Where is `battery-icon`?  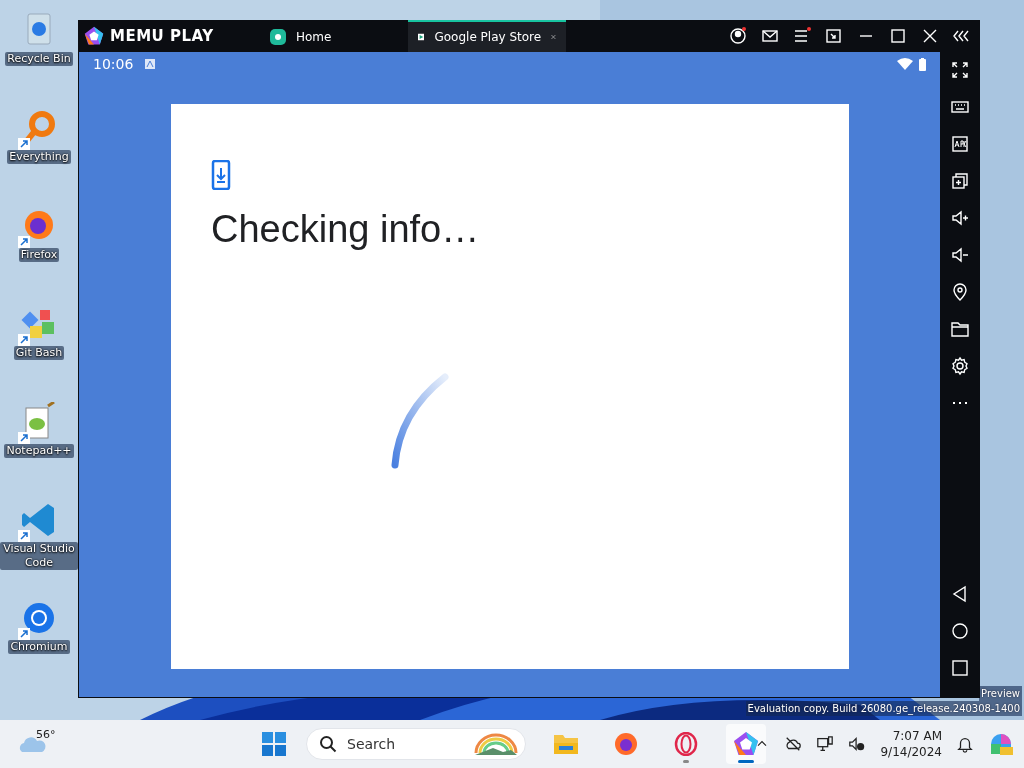 battery-icon is located at coordinates (922, 64).